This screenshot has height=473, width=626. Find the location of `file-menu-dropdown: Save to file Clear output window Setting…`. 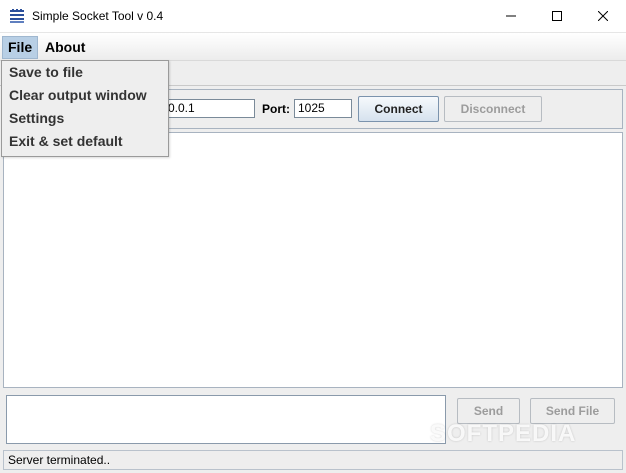

file-menu-dropdown: Save to file Clear output window Setting… is located at coordinates (85, 108).